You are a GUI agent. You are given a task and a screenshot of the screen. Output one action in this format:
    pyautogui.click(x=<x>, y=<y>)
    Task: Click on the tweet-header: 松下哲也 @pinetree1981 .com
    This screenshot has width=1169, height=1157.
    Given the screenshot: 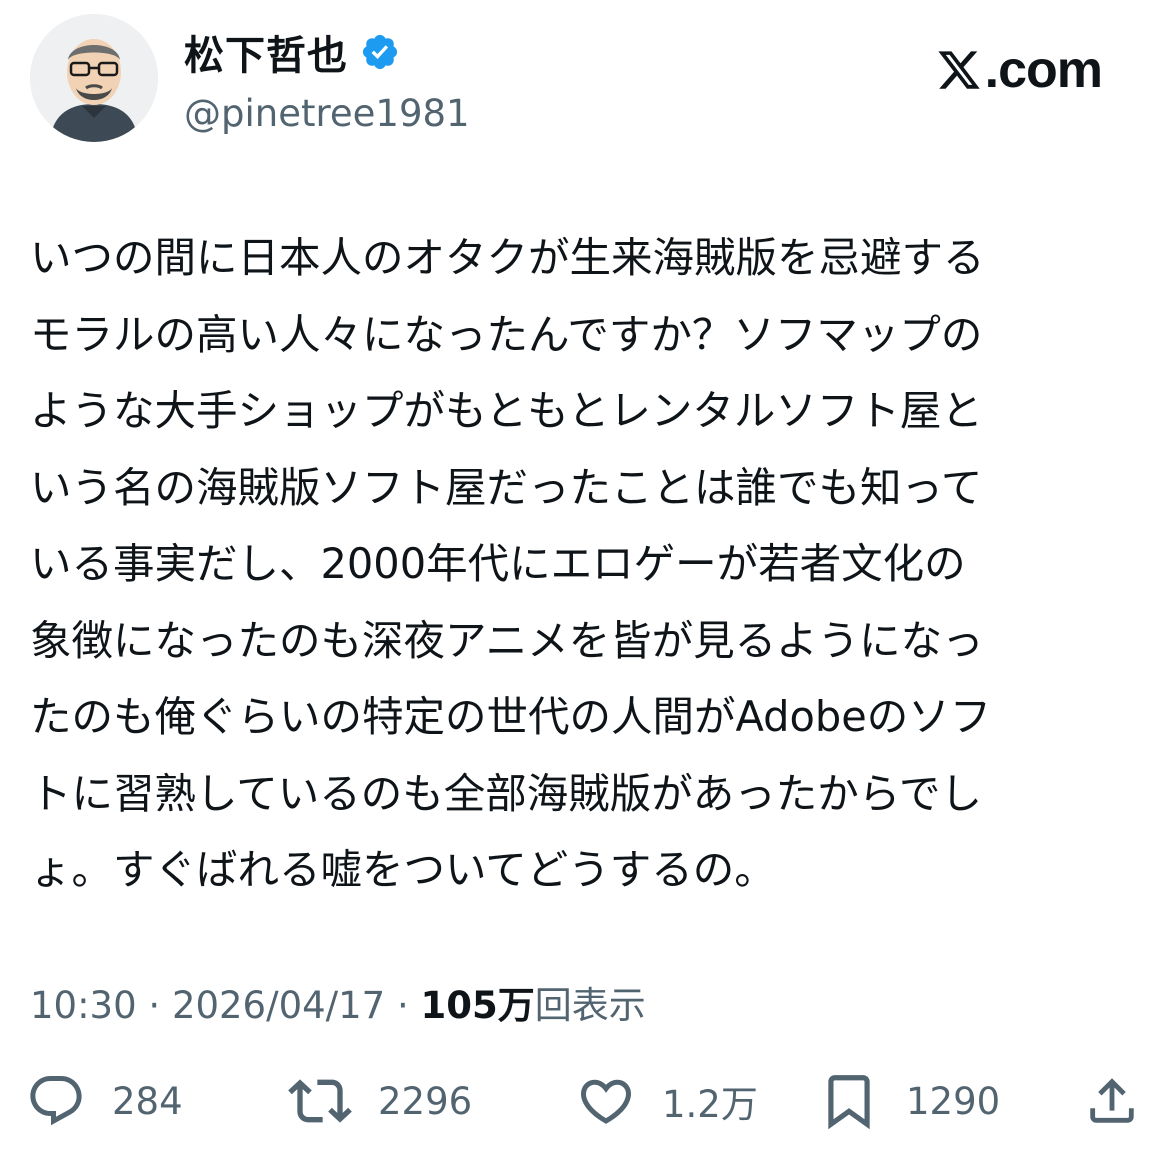 What is the action you would take?
    pyautogui.click(x=585, y=84)
    